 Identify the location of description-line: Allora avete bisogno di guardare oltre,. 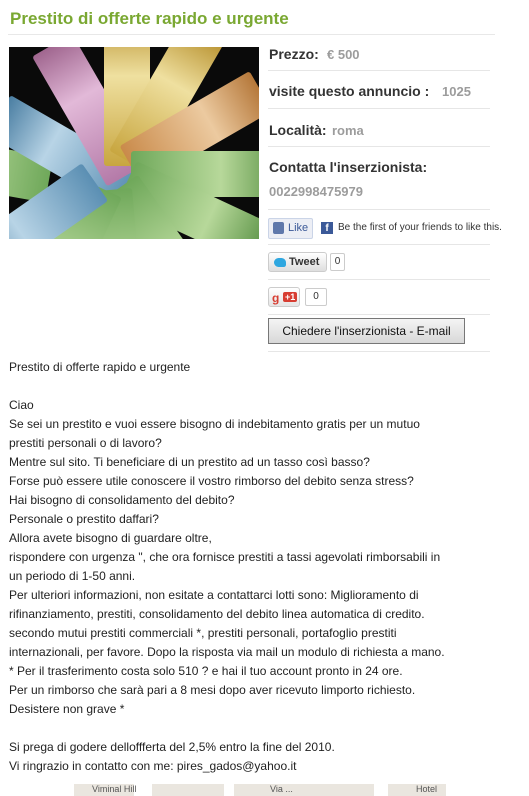
(110, 538).